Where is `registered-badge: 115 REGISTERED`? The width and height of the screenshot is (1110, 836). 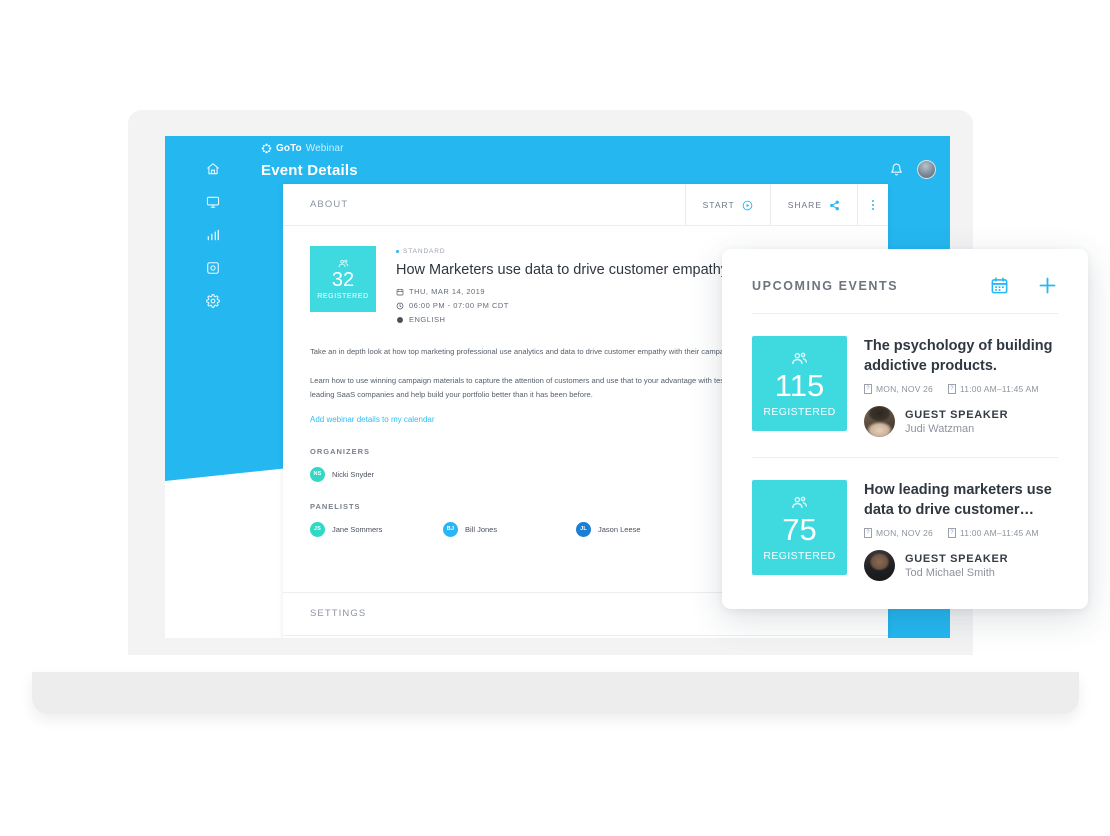
registered-badge: 115 REGISTERED is located at coordinates (799, 383).